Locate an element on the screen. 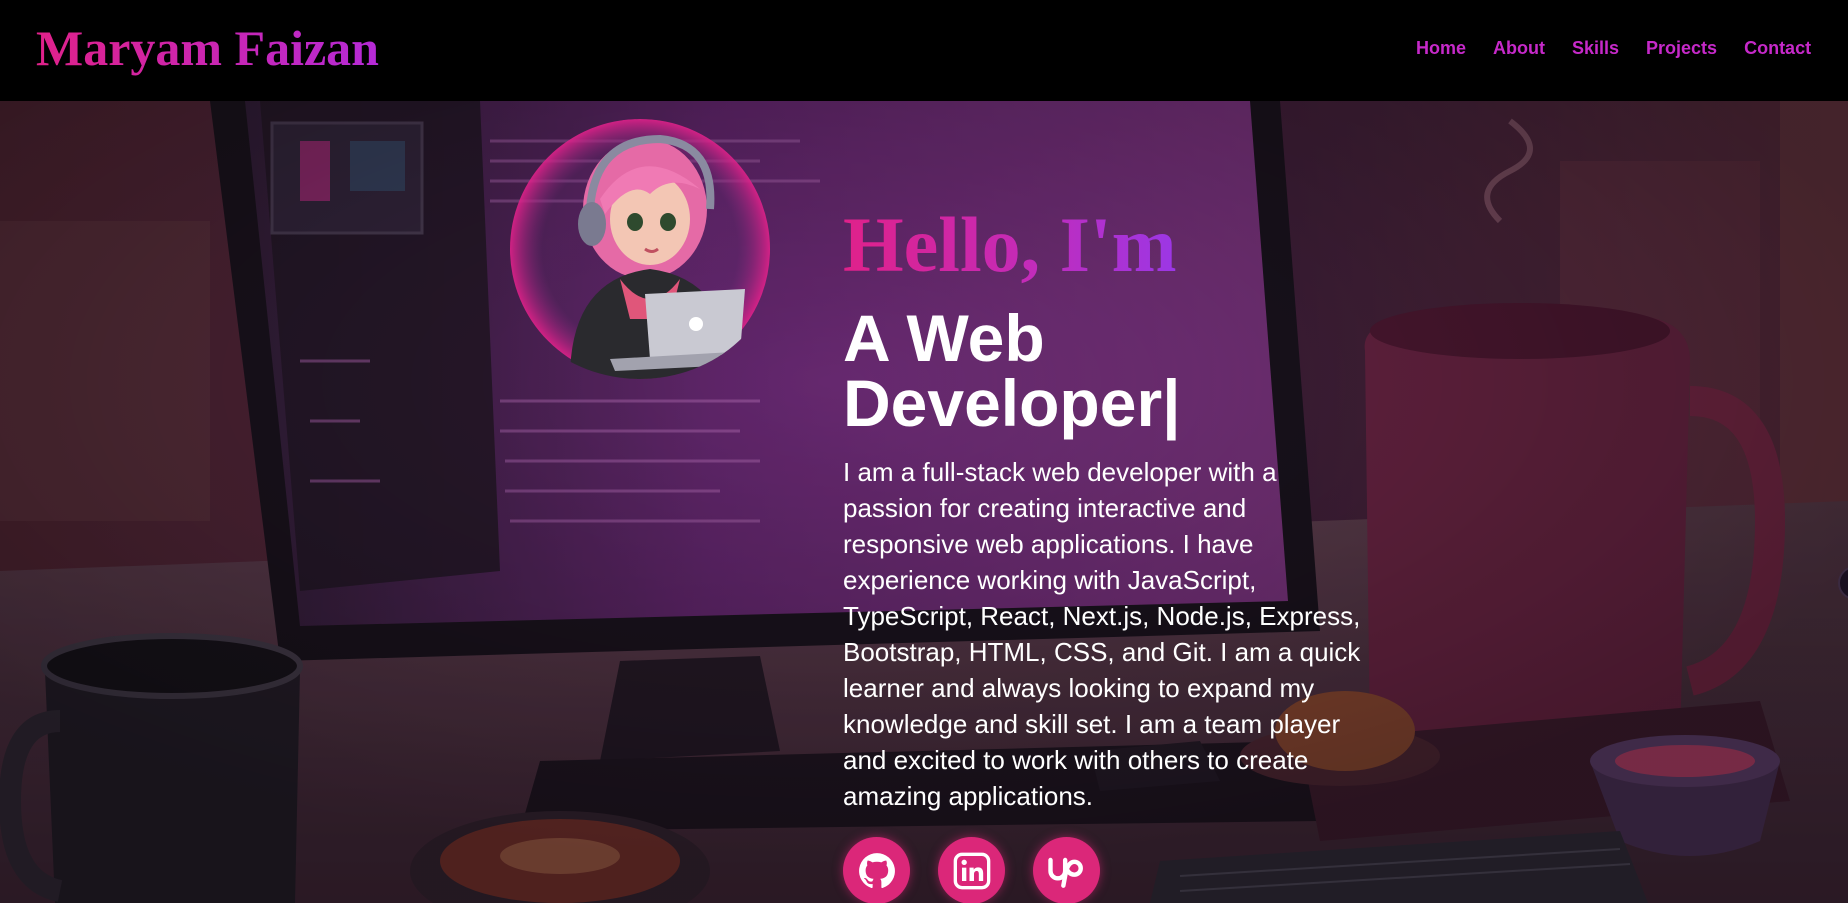 This screenshot has width=1848, height=903. main-nav: Home About Skills Projects Contact is located at coordinates (1627, 48).